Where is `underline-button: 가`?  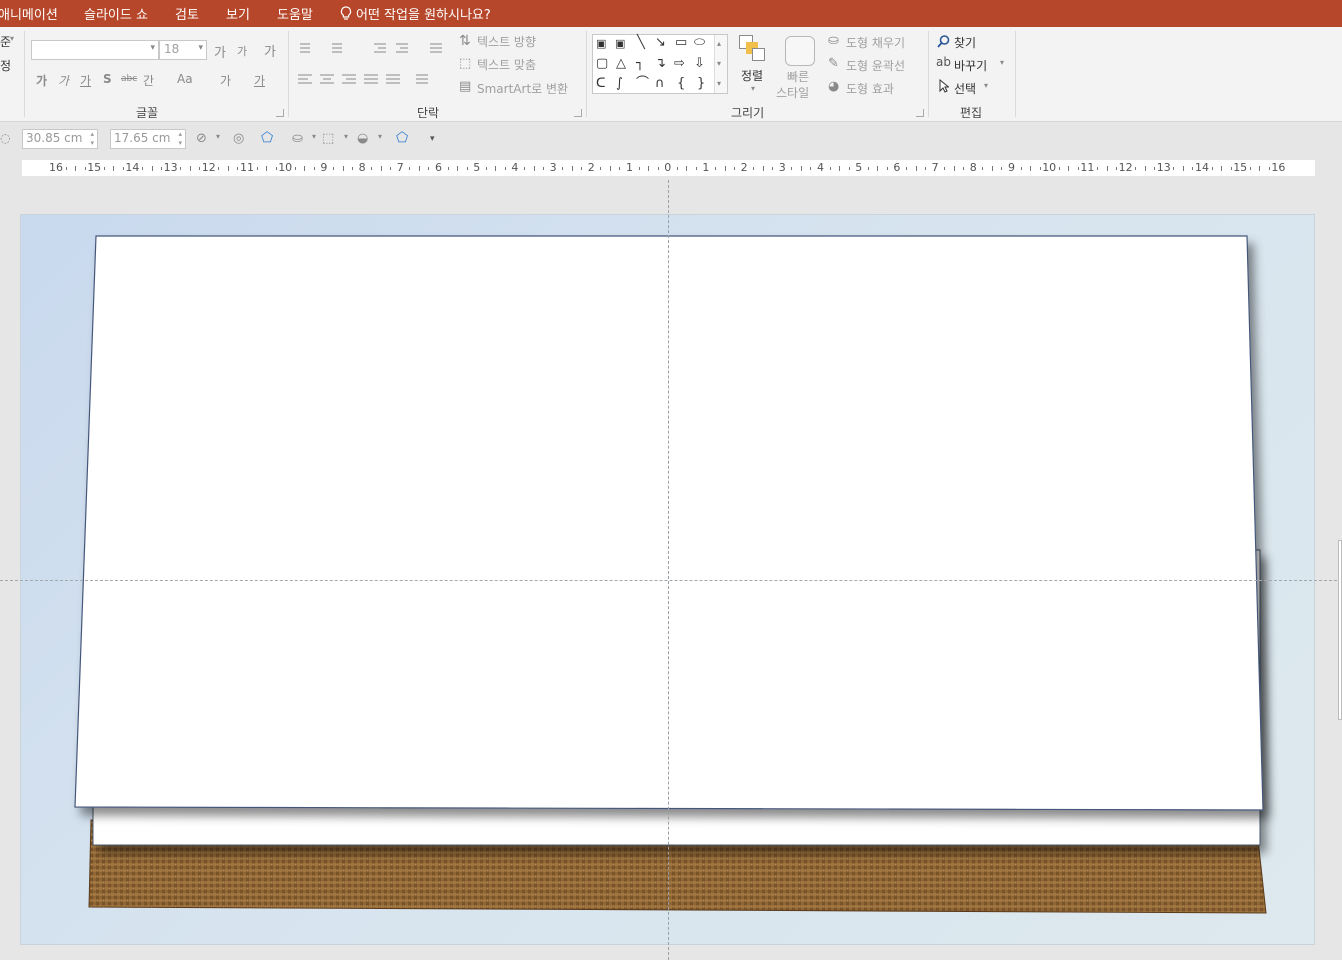
underline-button: 가 is located at coordinates (85, 80).